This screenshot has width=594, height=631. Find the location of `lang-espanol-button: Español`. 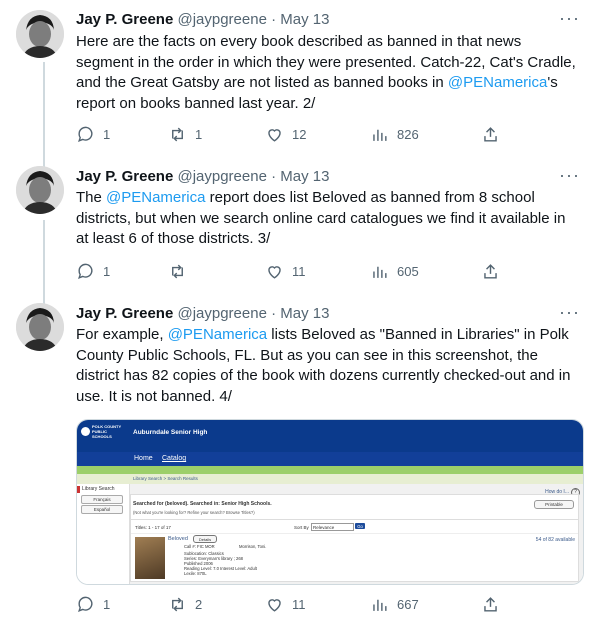

lang-espanol-button: Español is located at coordinates (102, 509).